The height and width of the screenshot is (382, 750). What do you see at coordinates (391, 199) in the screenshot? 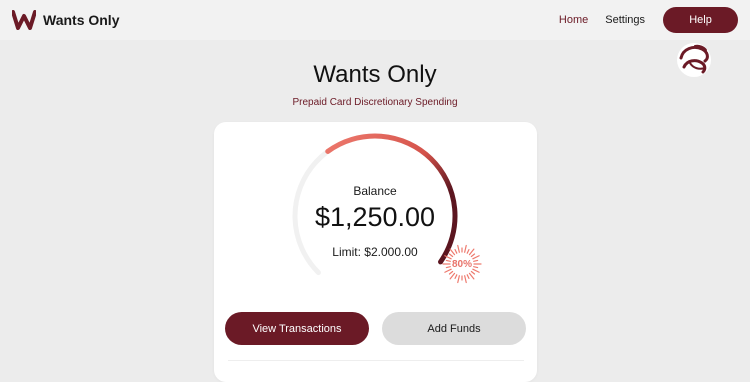
I see `gauge-fill` at bounding box center [391, 199].